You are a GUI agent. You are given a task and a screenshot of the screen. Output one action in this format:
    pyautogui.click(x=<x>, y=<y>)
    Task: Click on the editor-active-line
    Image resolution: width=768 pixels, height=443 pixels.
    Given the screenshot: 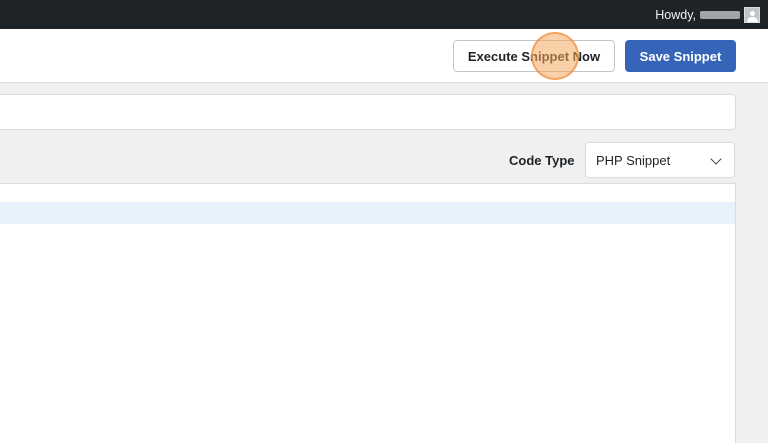 What is the action you would take?
    pyautogui.click(x=367, y=213)
    